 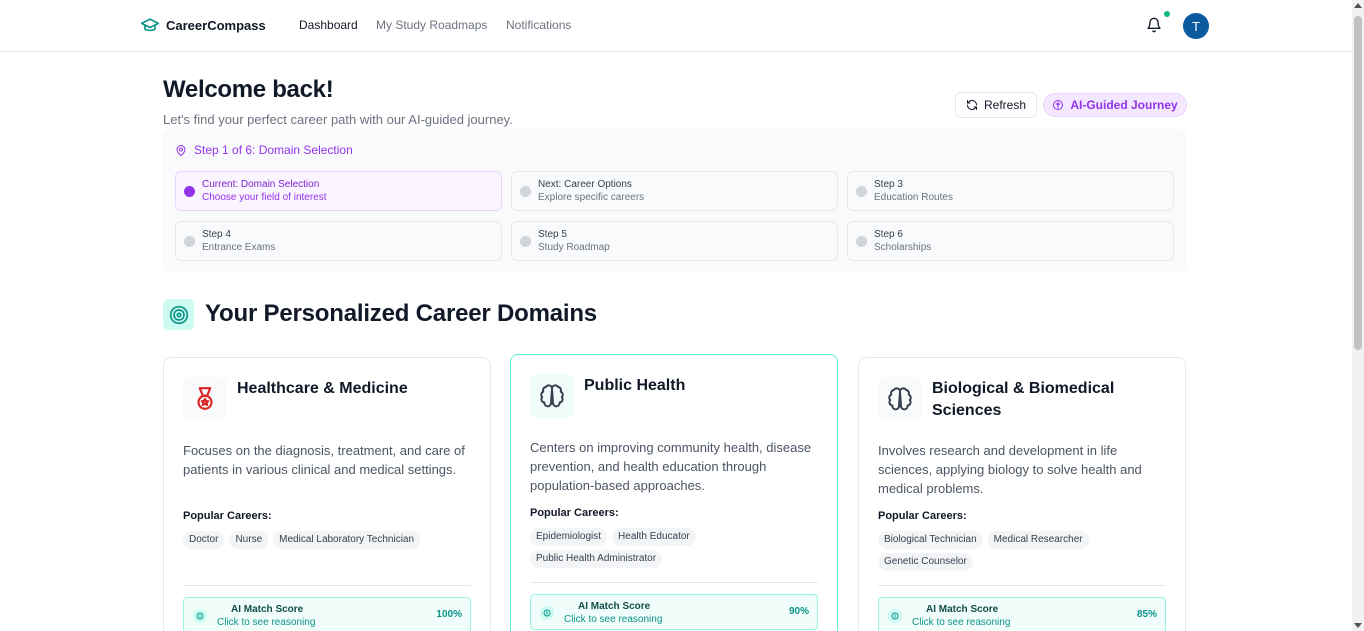 I want to click on step-title: Step 6, so click(x=888, y=234).